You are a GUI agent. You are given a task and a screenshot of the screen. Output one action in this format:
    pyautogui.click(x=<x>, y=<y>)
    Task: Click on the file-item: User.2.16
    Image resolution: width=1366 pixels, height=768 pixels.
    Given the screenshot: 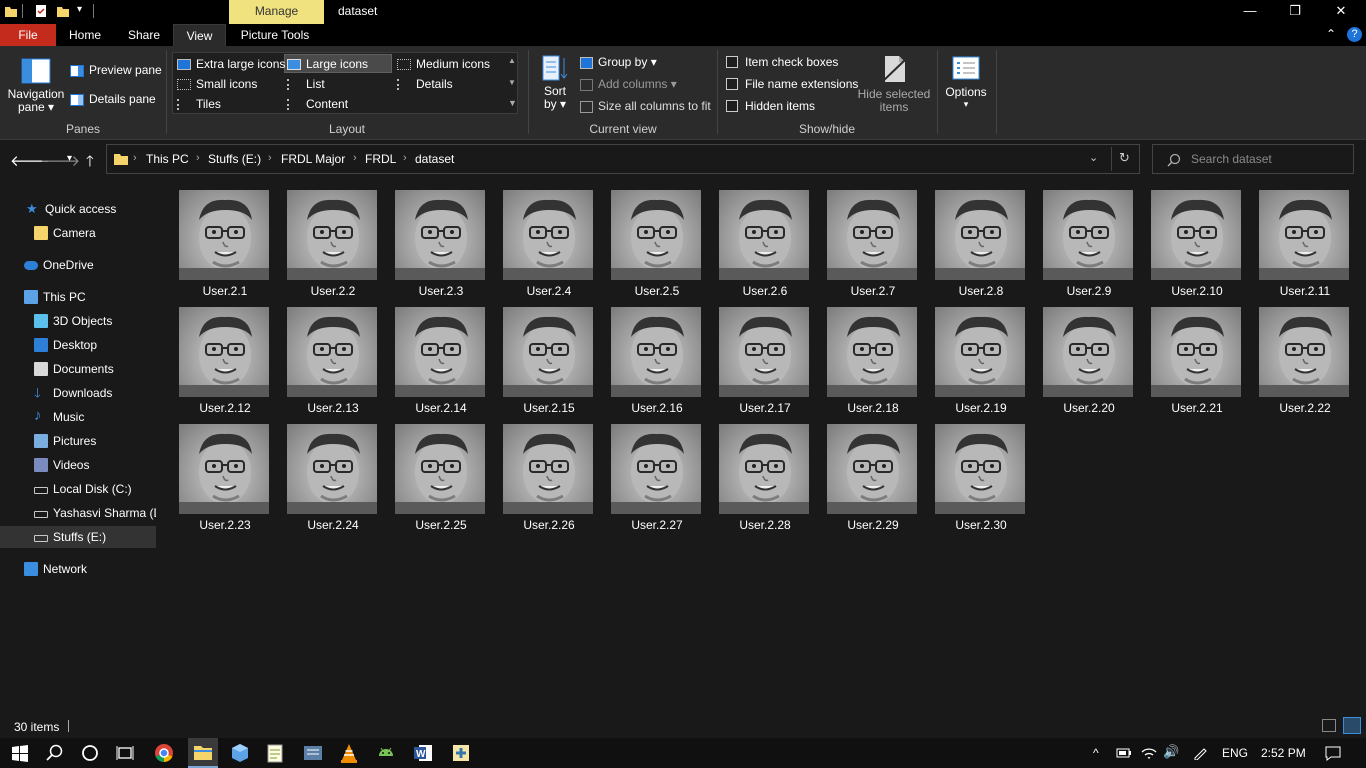 What is the action you would take?
    pyautogui.click(x=650, y=355)
    